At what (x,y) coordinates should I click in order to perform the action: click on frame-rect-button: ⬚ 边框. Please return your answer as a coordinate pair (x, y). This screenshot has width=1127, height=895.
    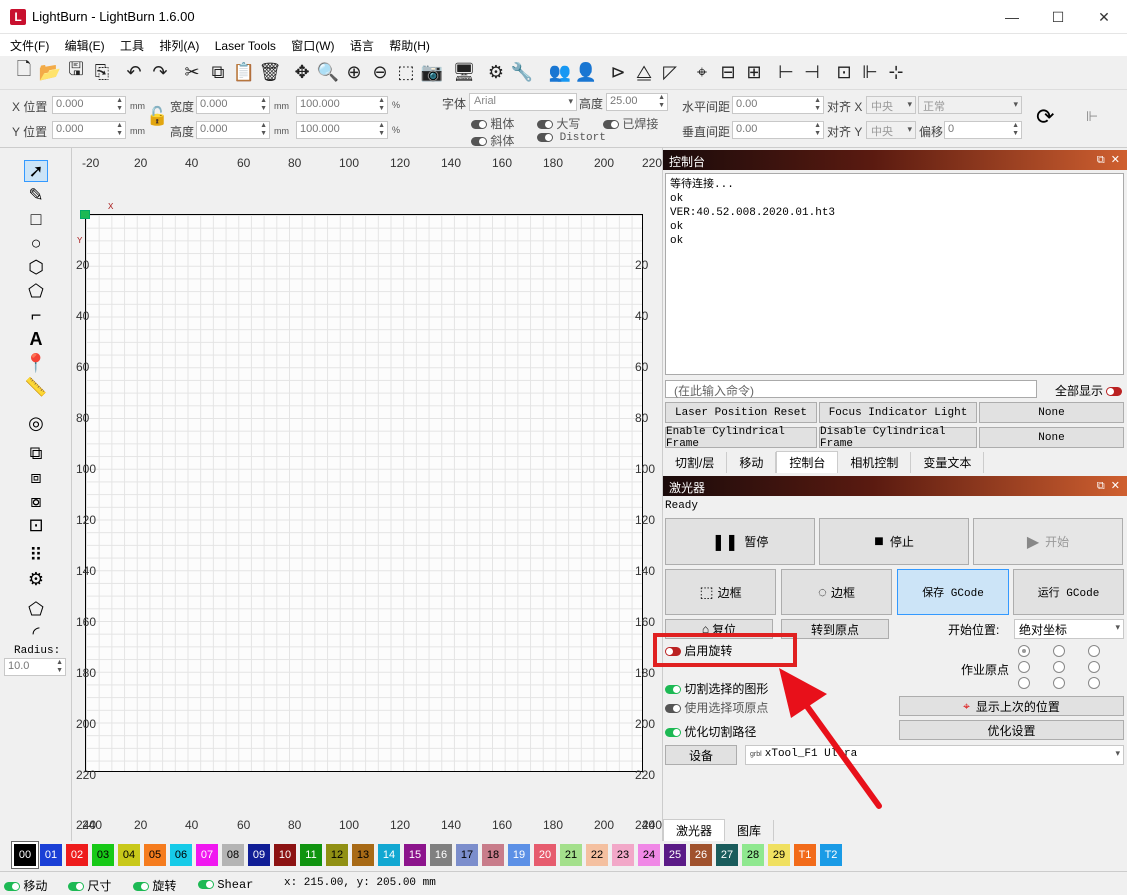
    Looking at the image, I should click on (720, 592).